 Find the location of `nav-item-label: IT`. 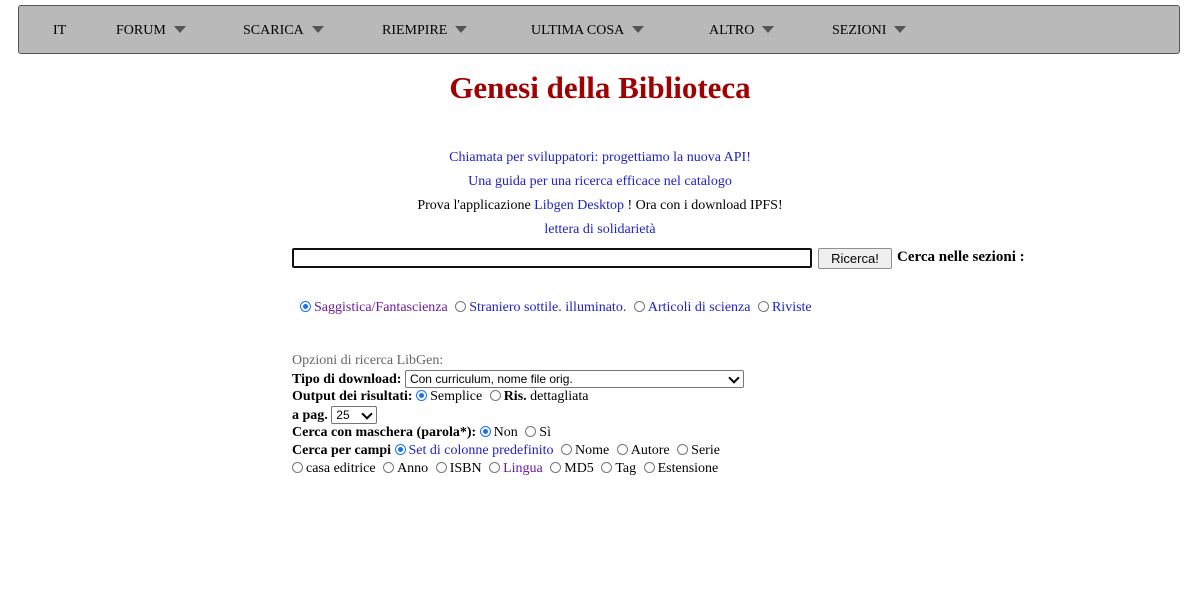

nav-item-label: IT is located at coordinates (60, 30).